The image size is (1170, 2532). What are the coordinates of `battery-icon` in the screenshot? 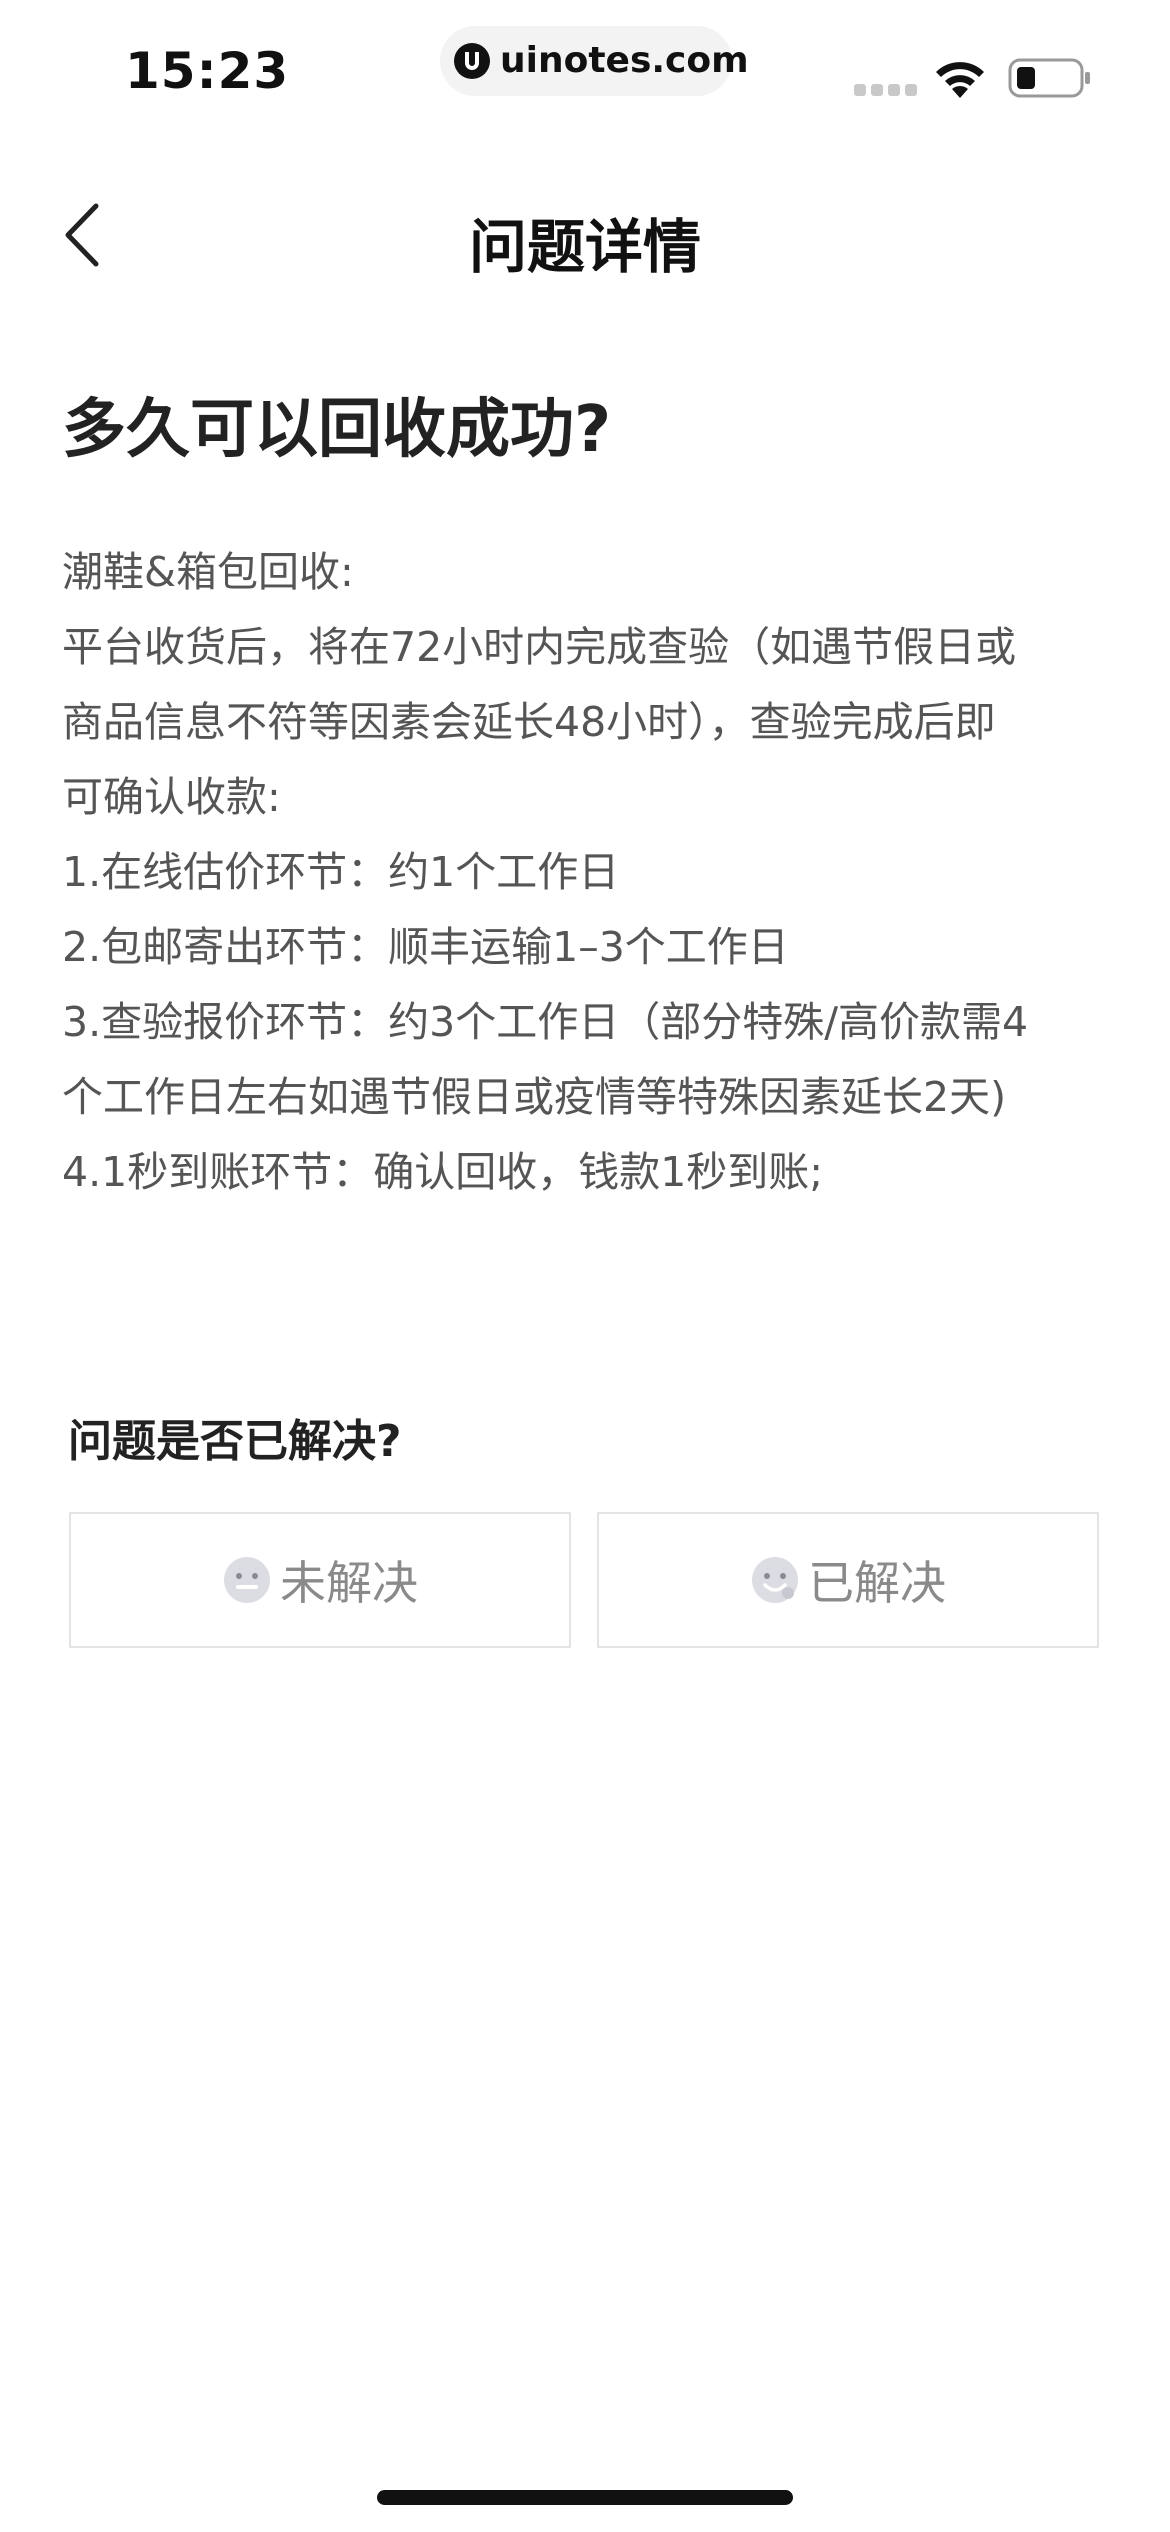 It's located at (1049, 78).